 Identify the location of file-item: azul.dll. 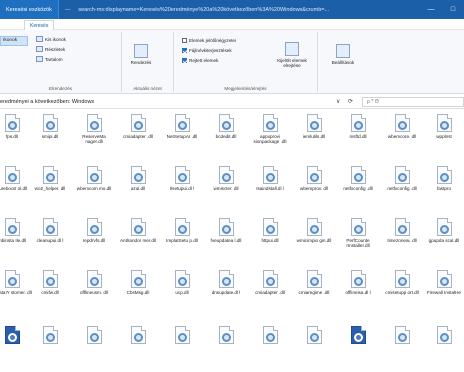
(138, 189).